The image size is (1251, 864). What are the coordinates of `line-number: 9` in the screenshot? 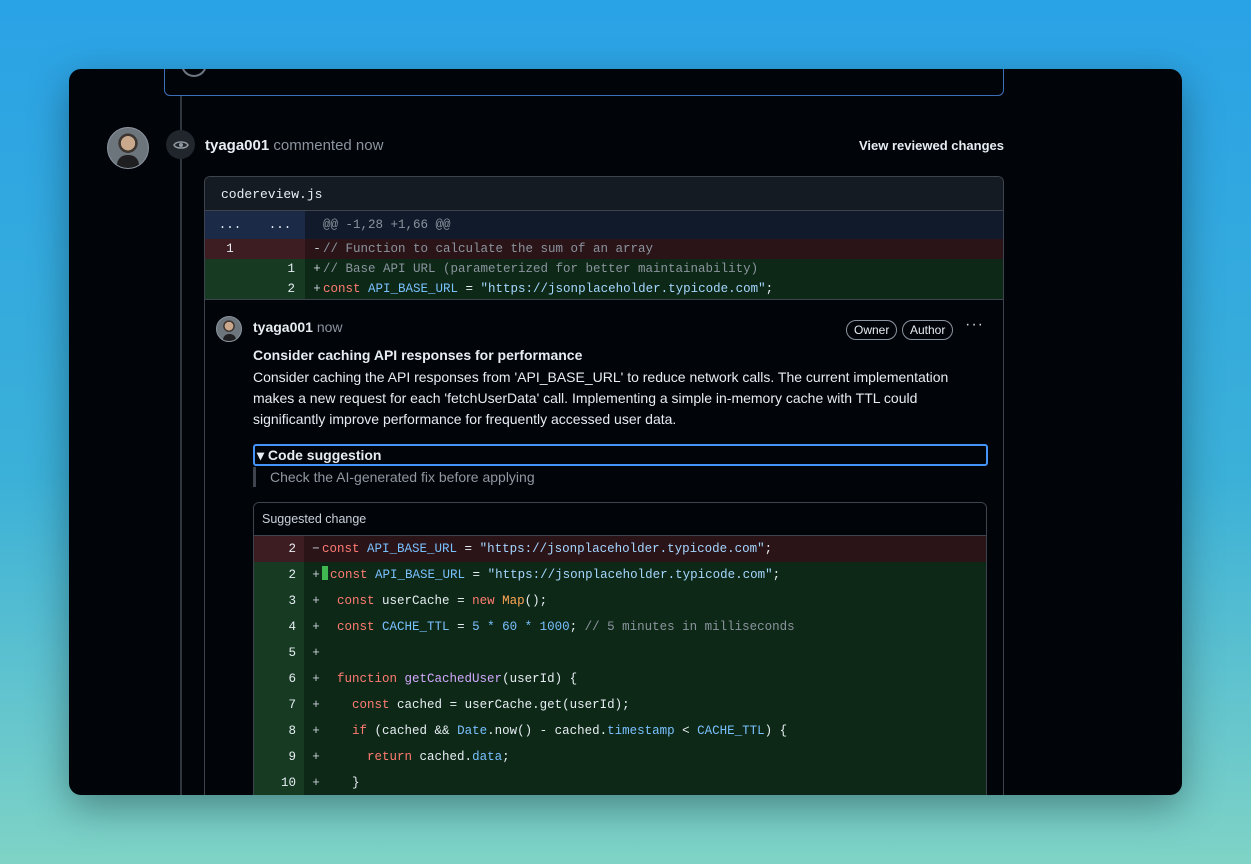 It's located at (279, 757).